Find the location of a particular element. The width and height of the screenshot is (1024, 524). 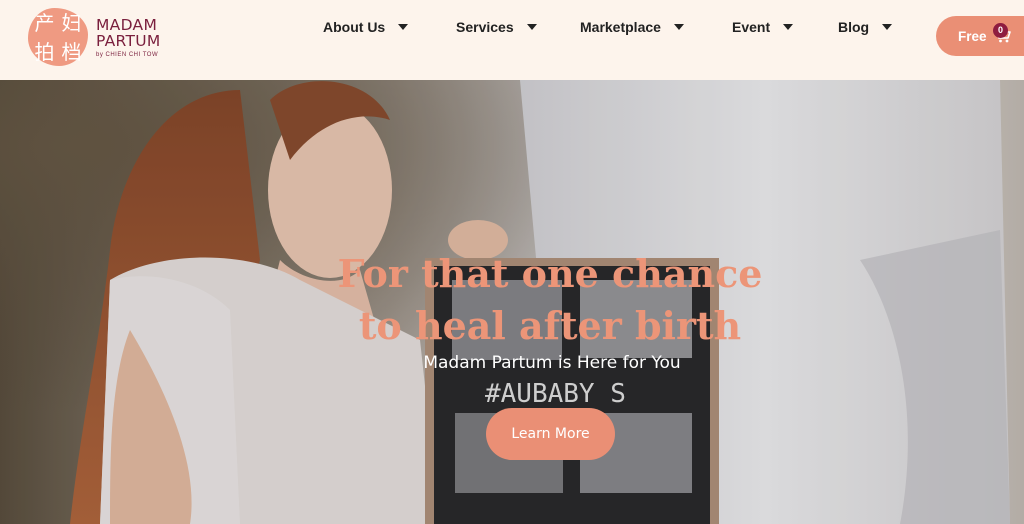

nav-item-event: Event is located at coordinates (763, 27).